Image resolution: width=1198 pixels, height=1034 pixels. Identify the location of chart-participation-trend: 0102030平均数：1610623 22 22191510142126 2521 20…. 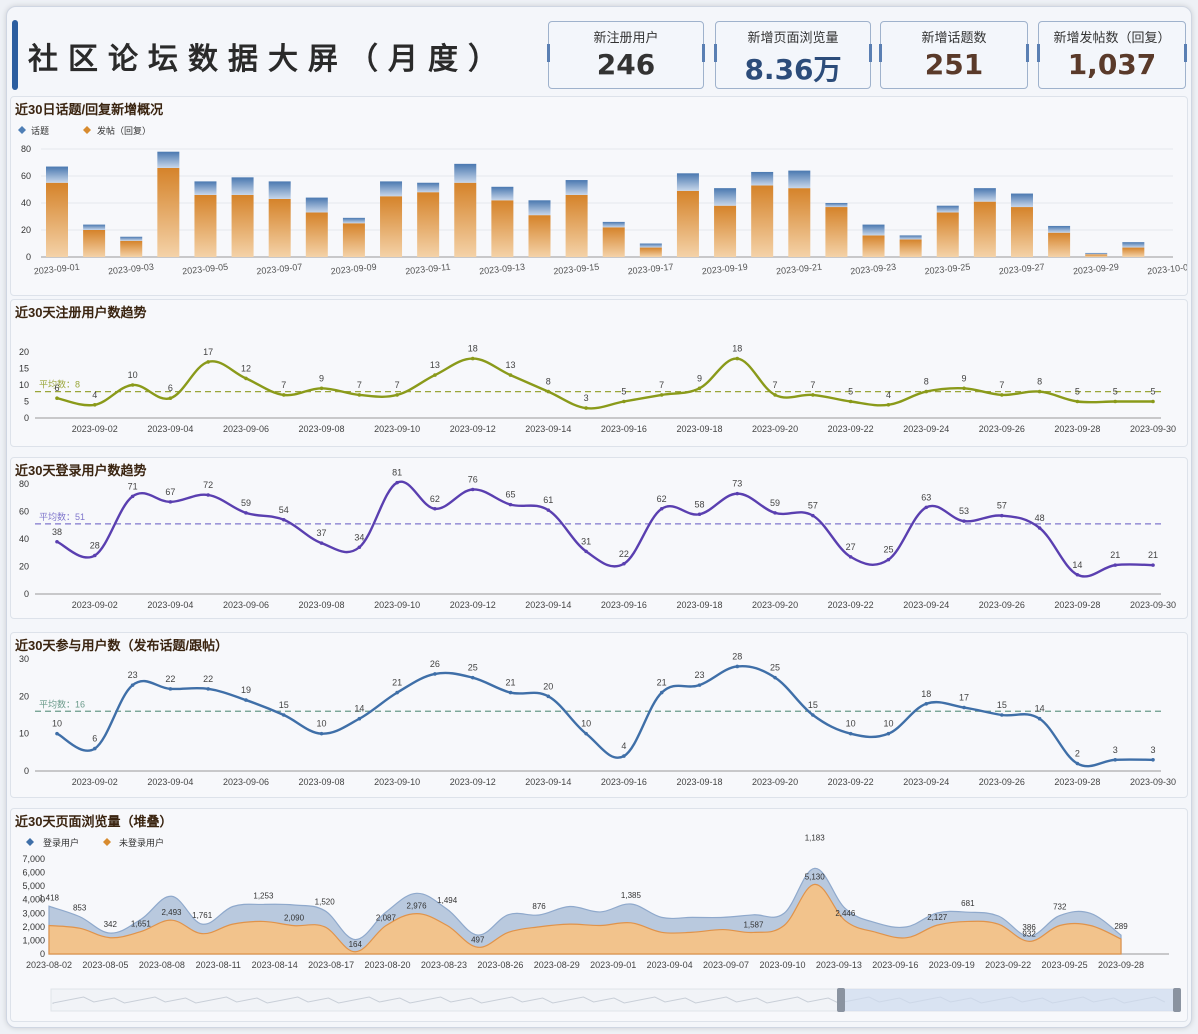
(597, 719).